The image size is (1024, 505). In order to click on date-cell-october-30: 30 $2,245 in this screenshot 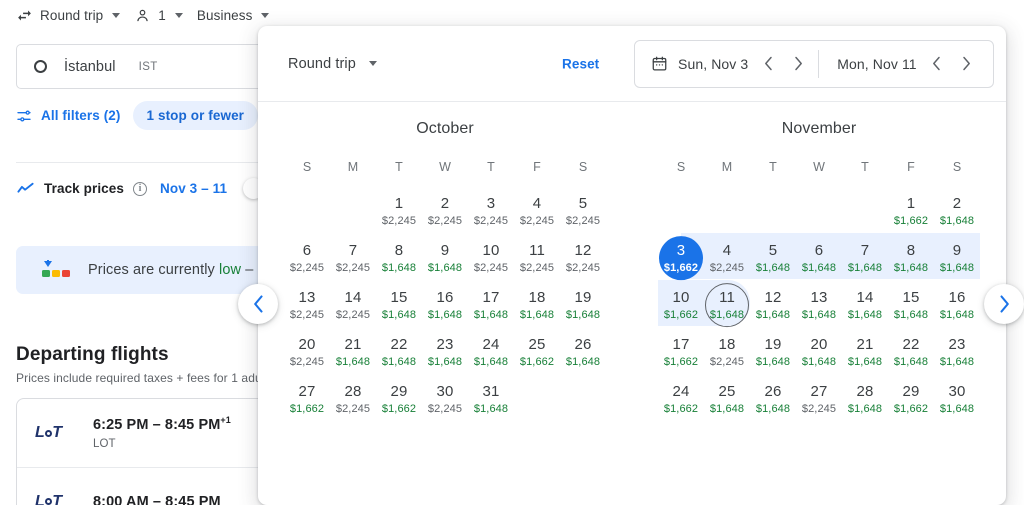, I will do `click(445, 399)`.